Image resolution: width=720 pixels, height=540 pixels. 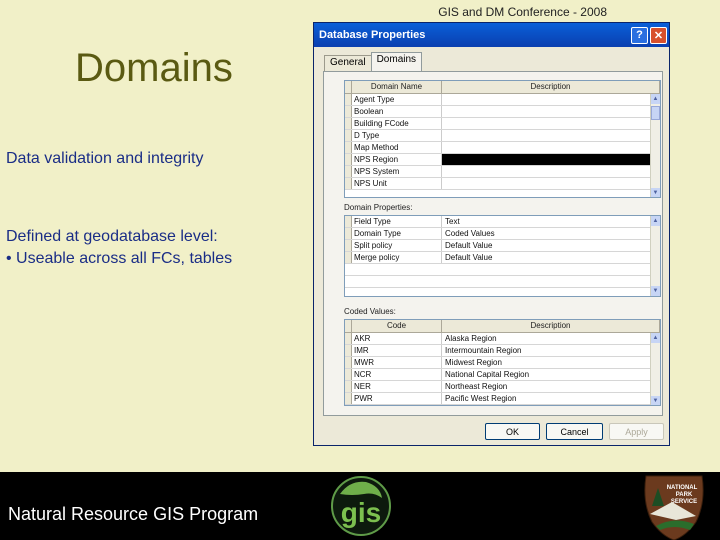 What do you see at coordinates (397, 99) in the screenshot?
I see `domain-cell-1: Agent Type` at bounding box center [397, 99].